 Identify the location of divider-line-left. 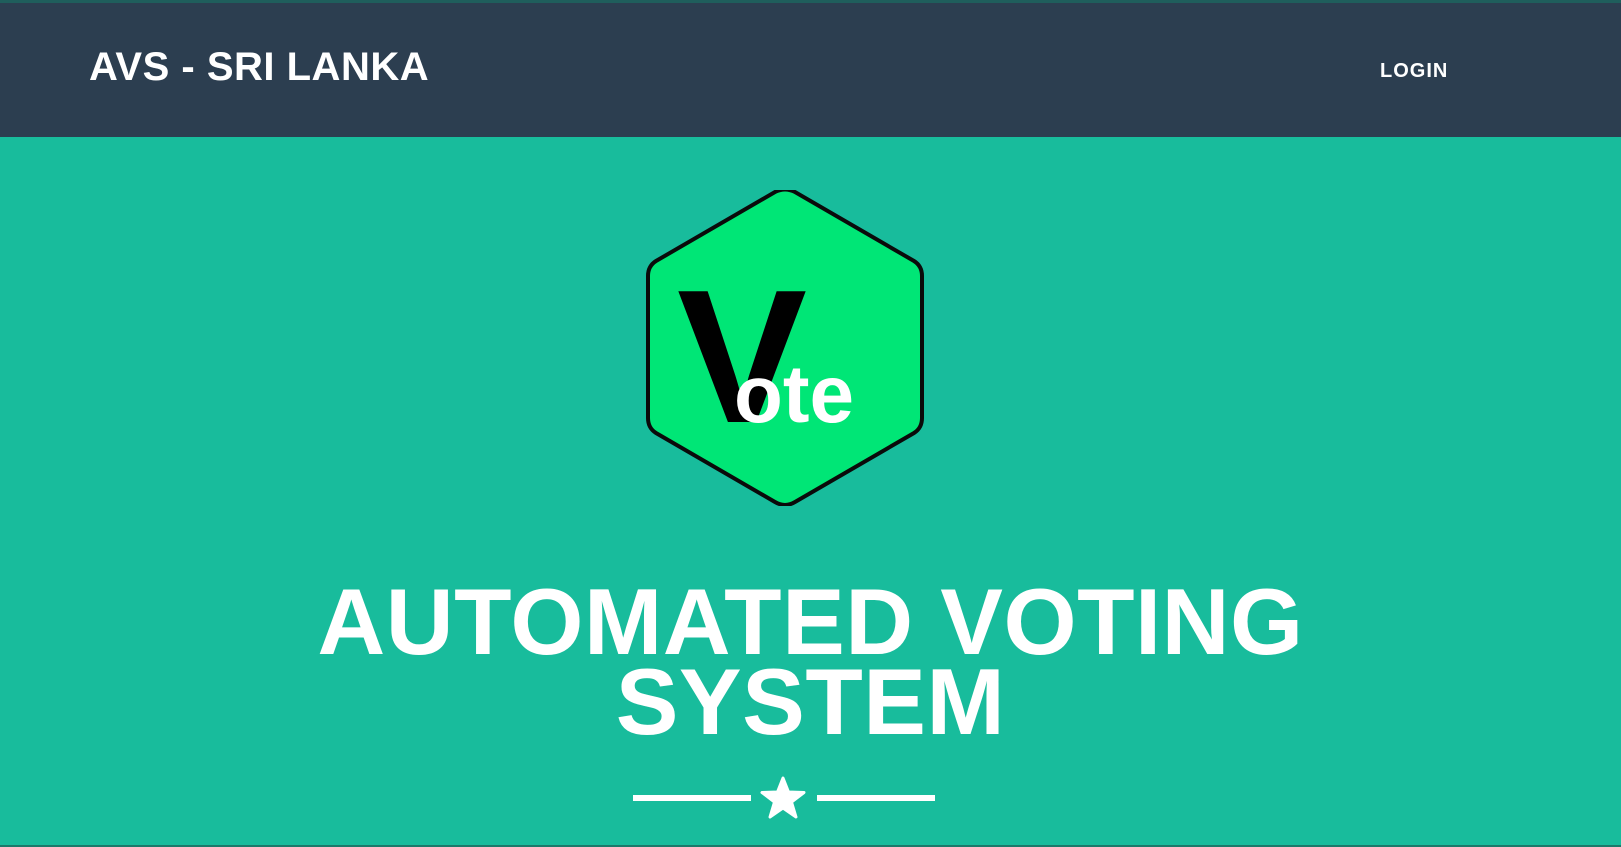
(692, 798).